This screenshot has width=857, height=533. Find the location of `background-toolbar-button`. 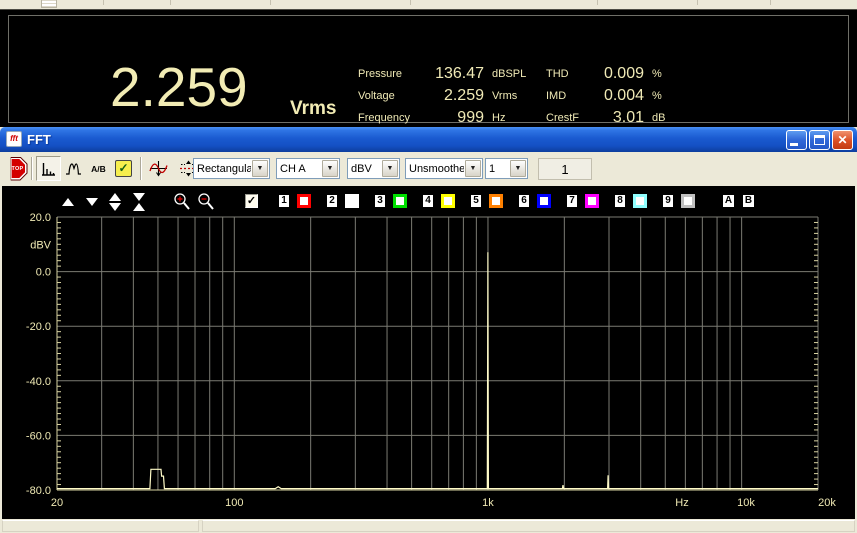

background-toolbar-button is located at coordinates (49, 4).